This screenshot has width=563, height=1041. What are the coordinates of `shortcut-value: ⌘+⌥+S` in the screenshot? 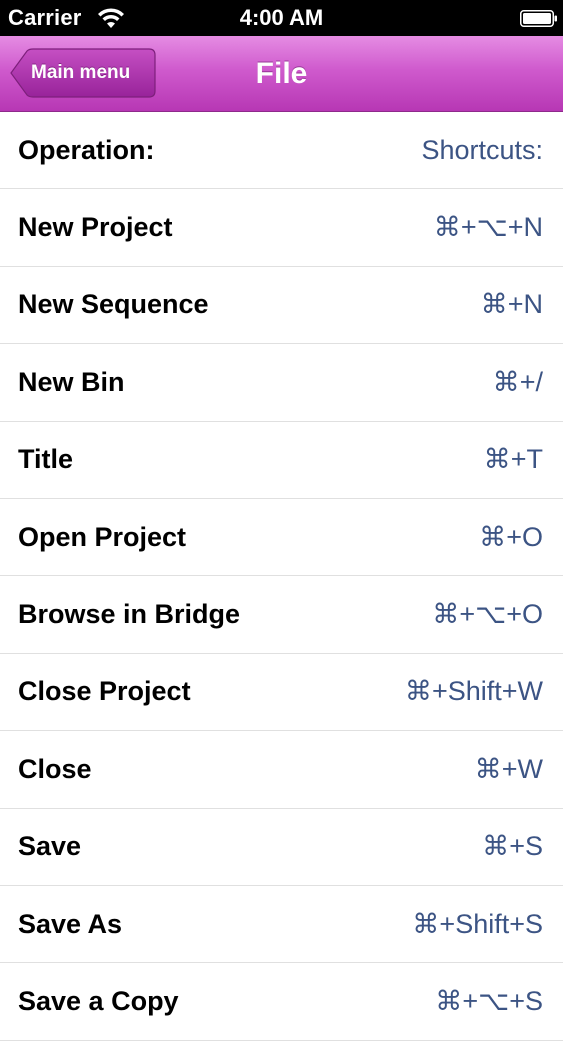 It's located at (489, 1000).